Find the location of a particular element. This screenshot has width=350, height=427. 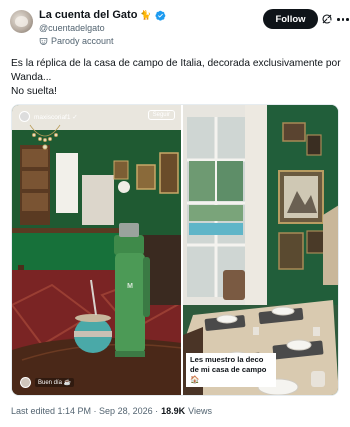

parody-badge: Parody account is located at coordinates (76, 41).